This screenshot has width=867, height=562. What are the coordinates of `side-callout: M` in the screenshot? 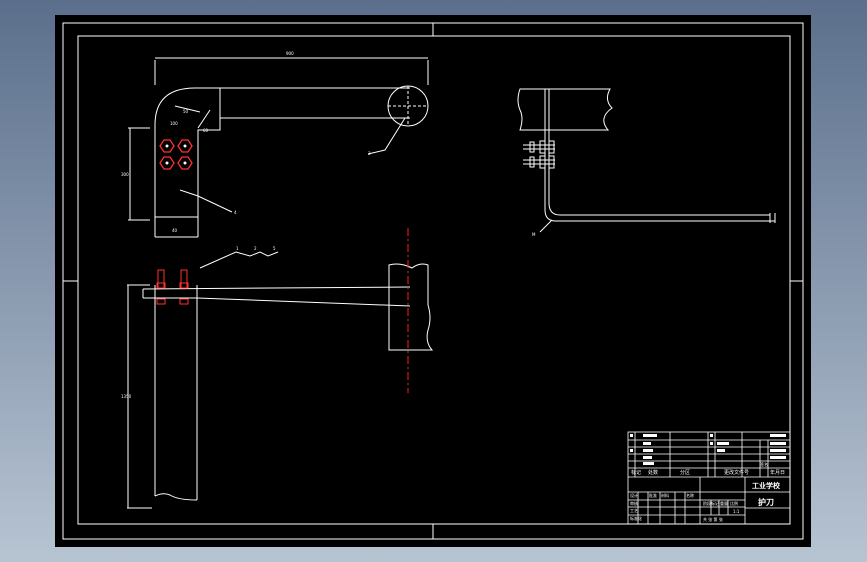 It's located at (534, 234).